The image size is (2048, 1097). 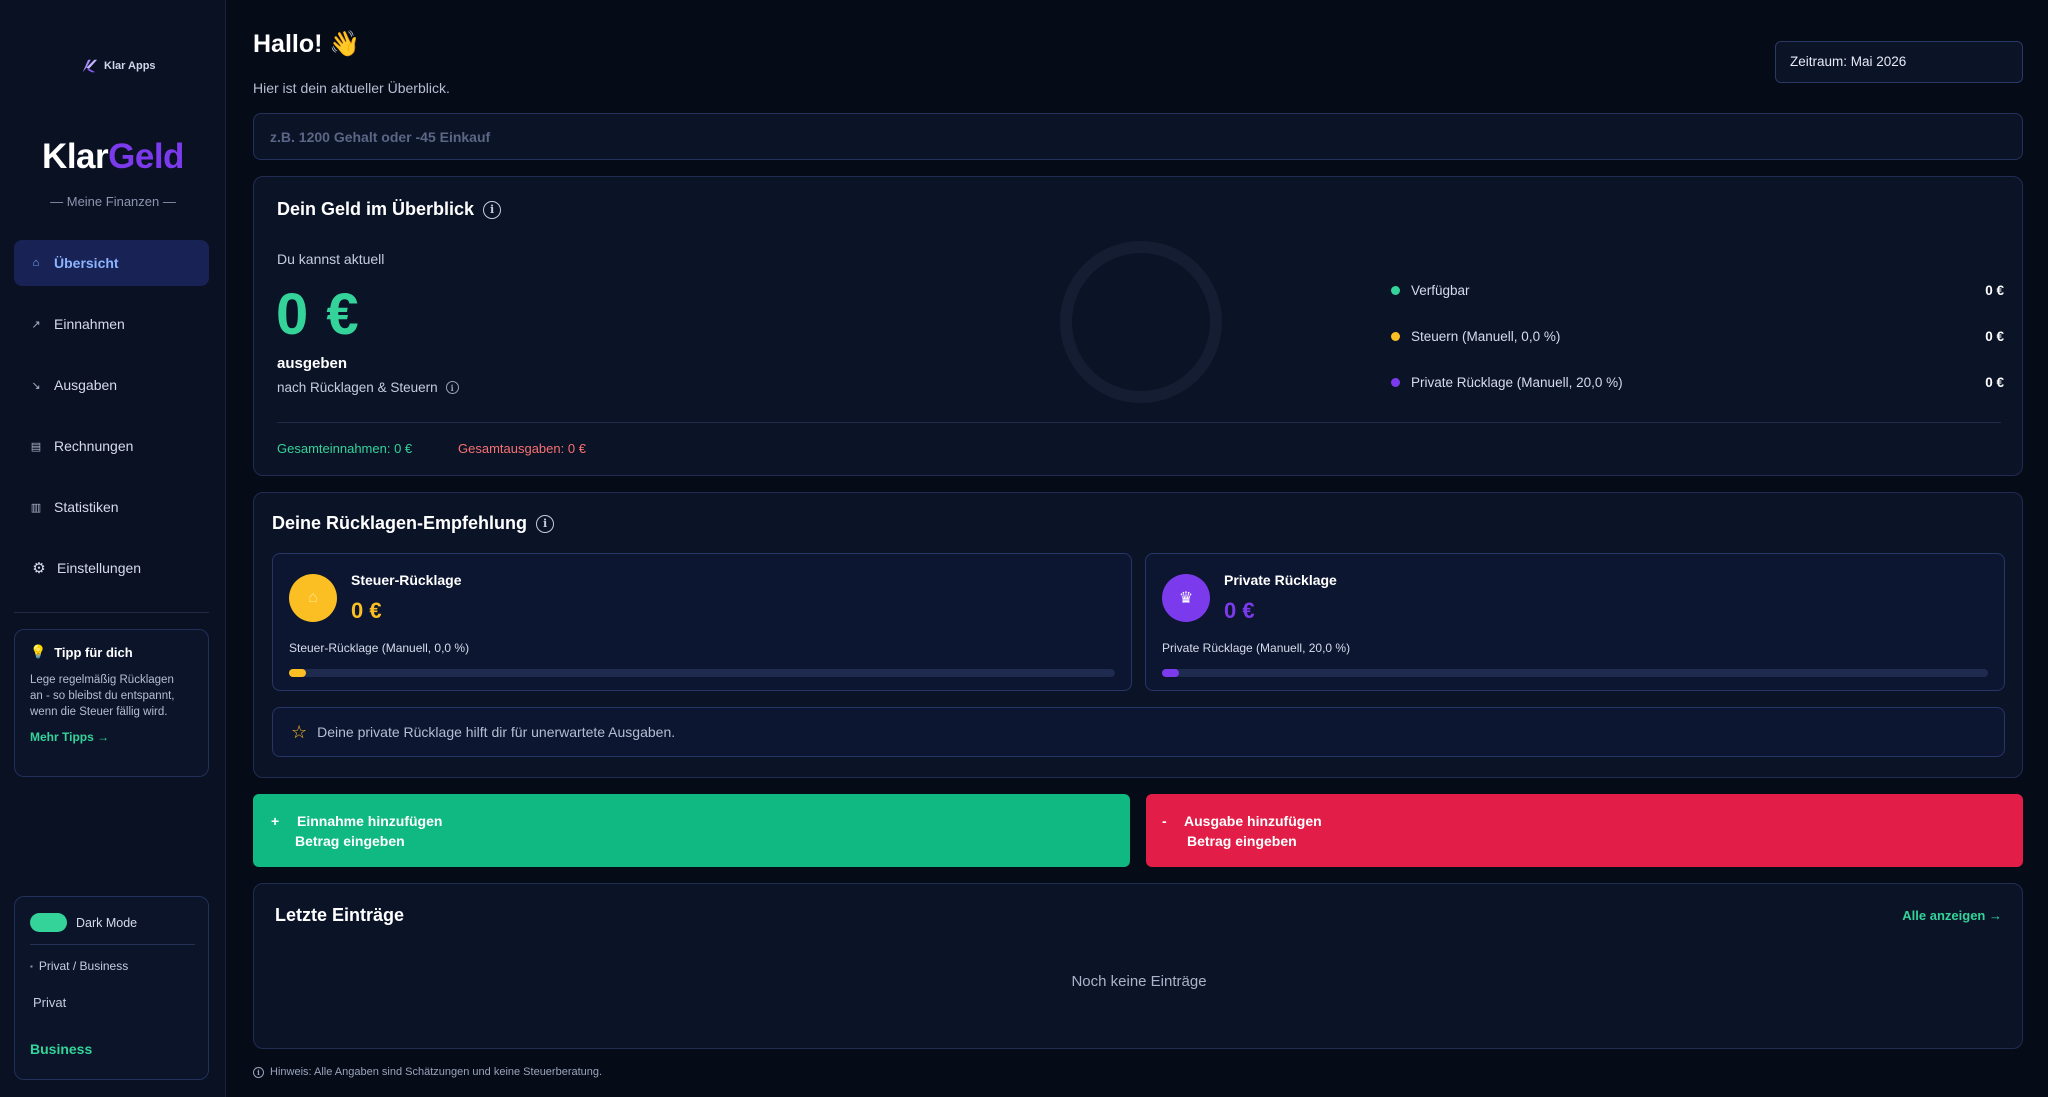 I want to click on reserve-title: Deine Rücklagen-Empfehlung i, so click(x=413, y=523).